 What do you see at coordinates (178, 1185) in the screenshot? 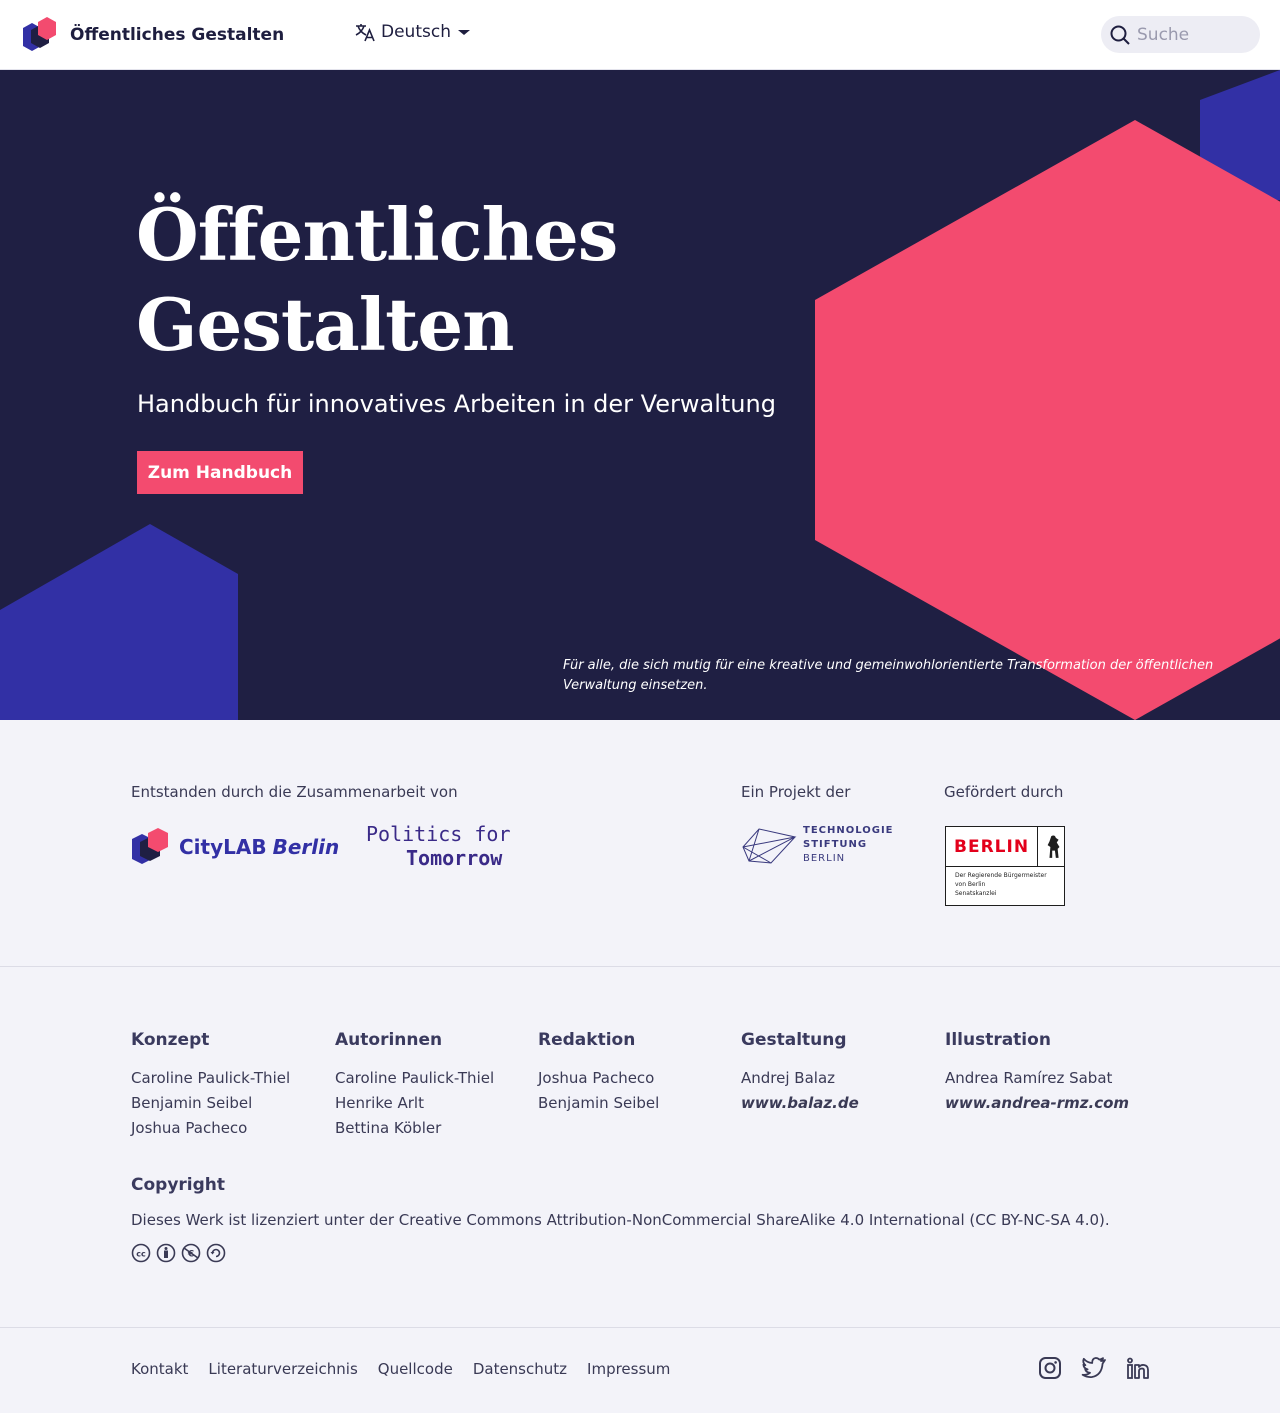
I see `copyright-heading: Copyright` at bounding box center [178, 1185].